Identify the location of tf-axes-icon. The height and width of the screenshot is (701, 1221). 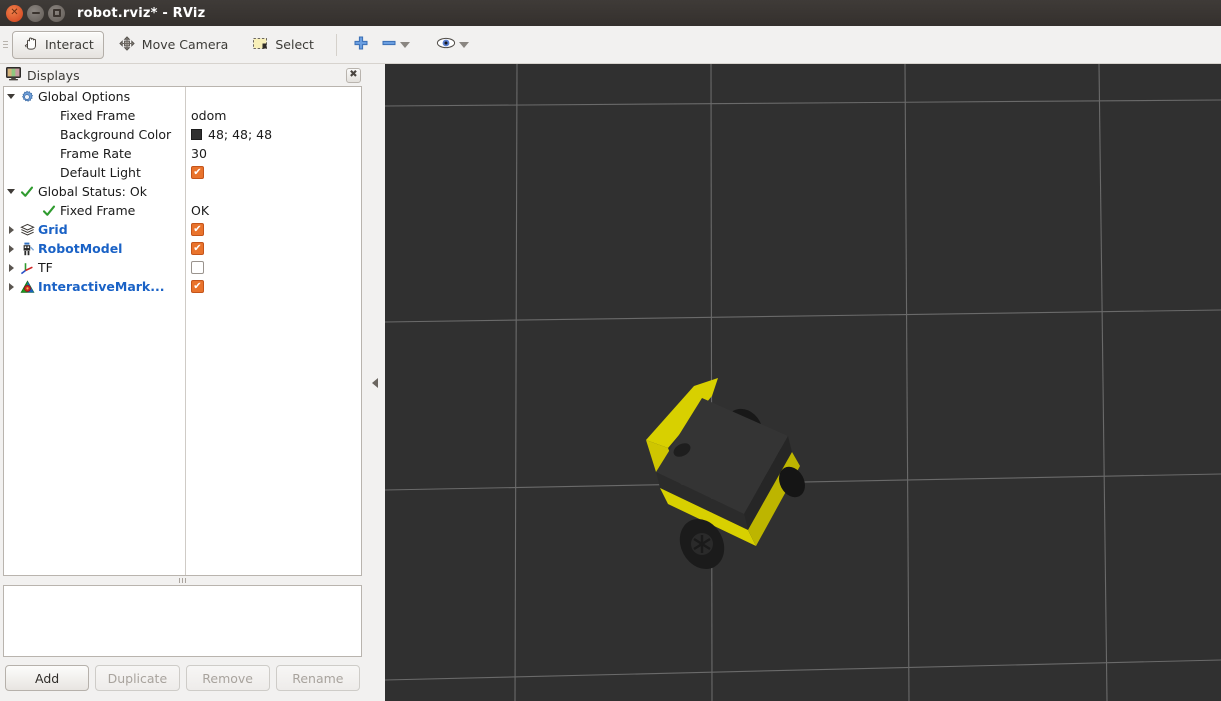
(27, 268).